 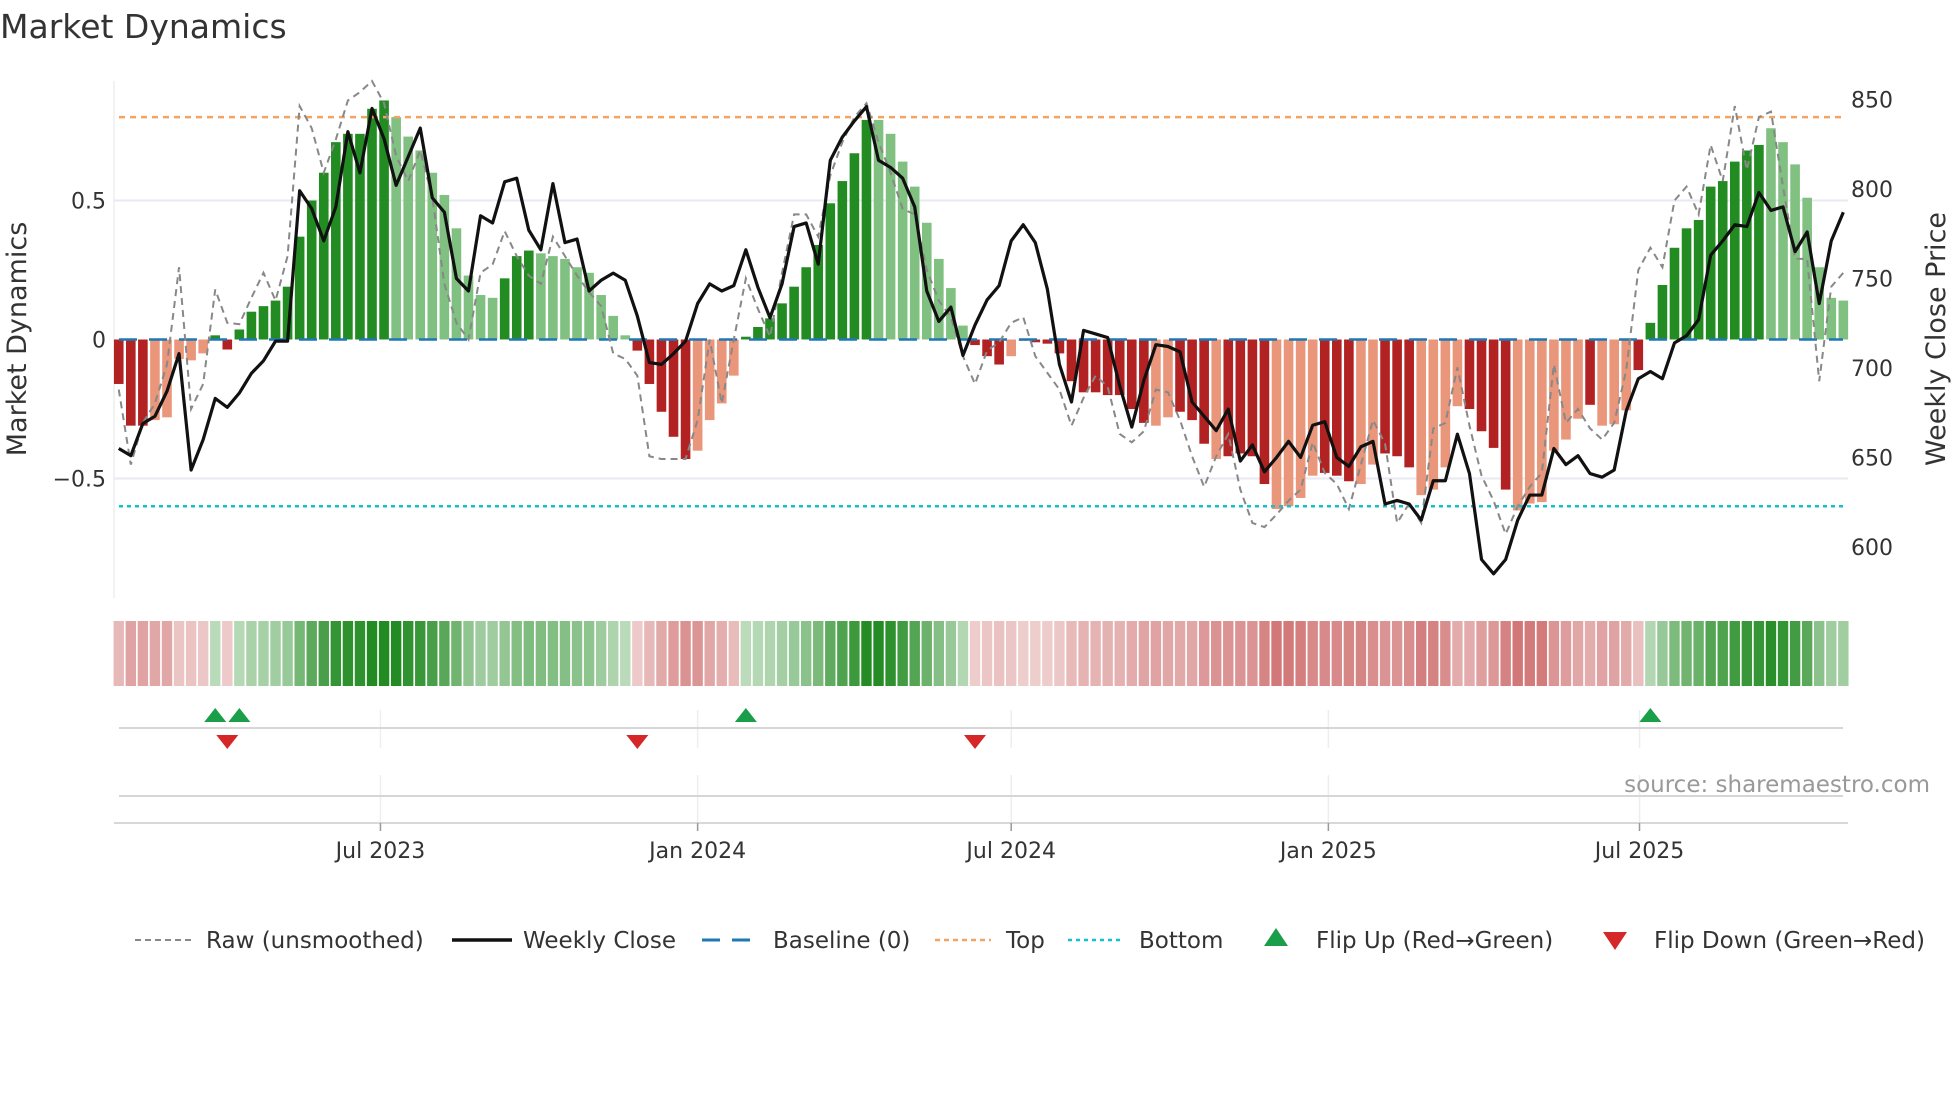 I want to click on regime-heat-strip, so click(x=981, y=653).